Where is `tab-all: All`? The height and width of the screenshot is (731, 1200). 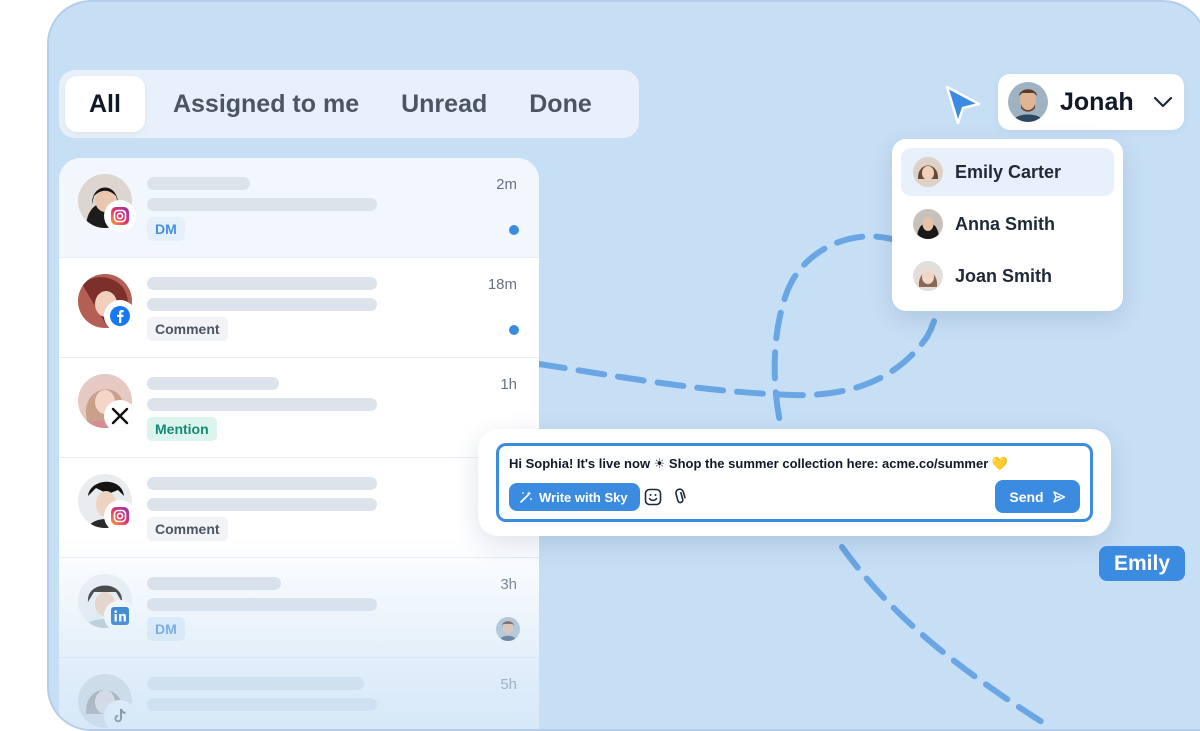
tab-all: All is located at coordinates (105, 104).